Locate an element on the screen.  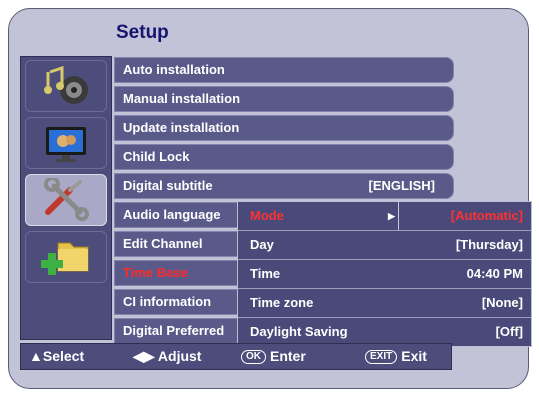
tv-screen-icon is located at coordinates (66, 144).